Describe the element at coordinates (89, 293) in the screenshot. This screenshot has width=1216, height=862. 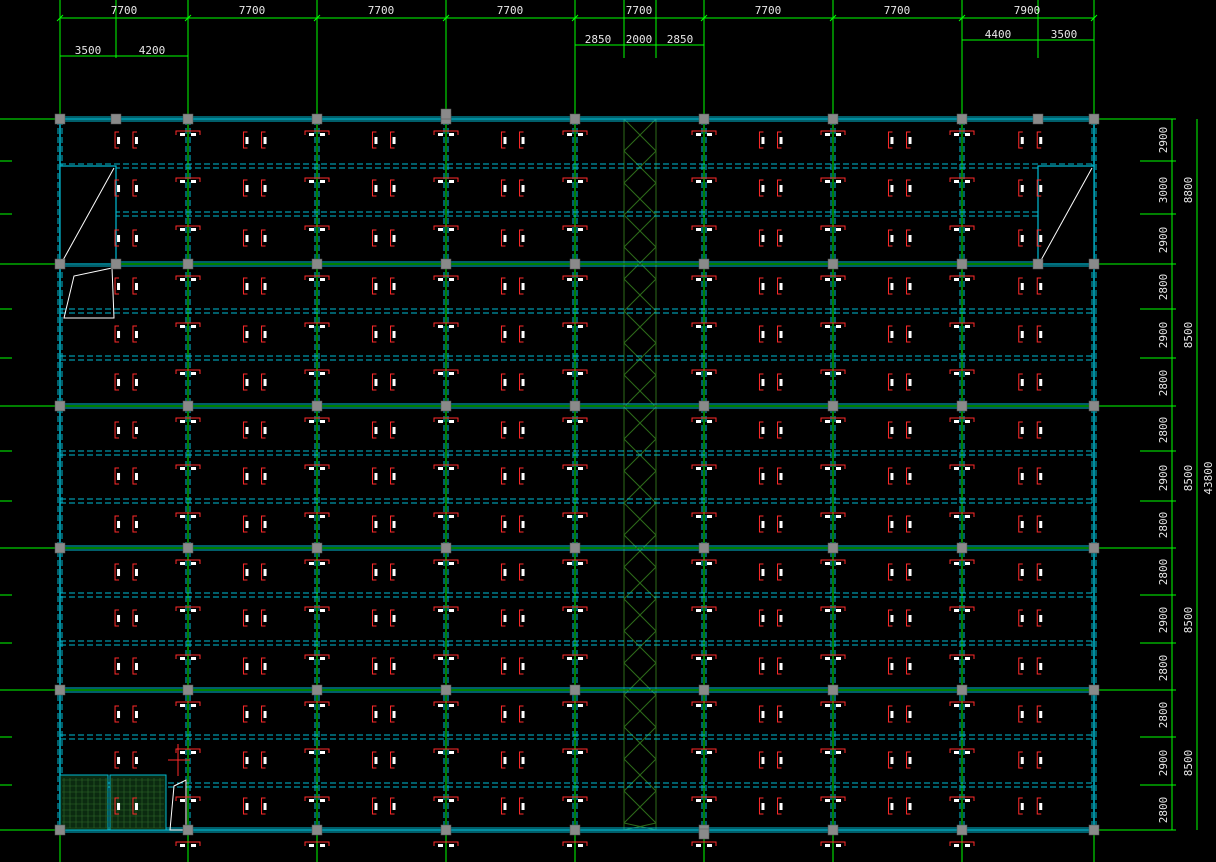
I see `opening-outline` at that location.